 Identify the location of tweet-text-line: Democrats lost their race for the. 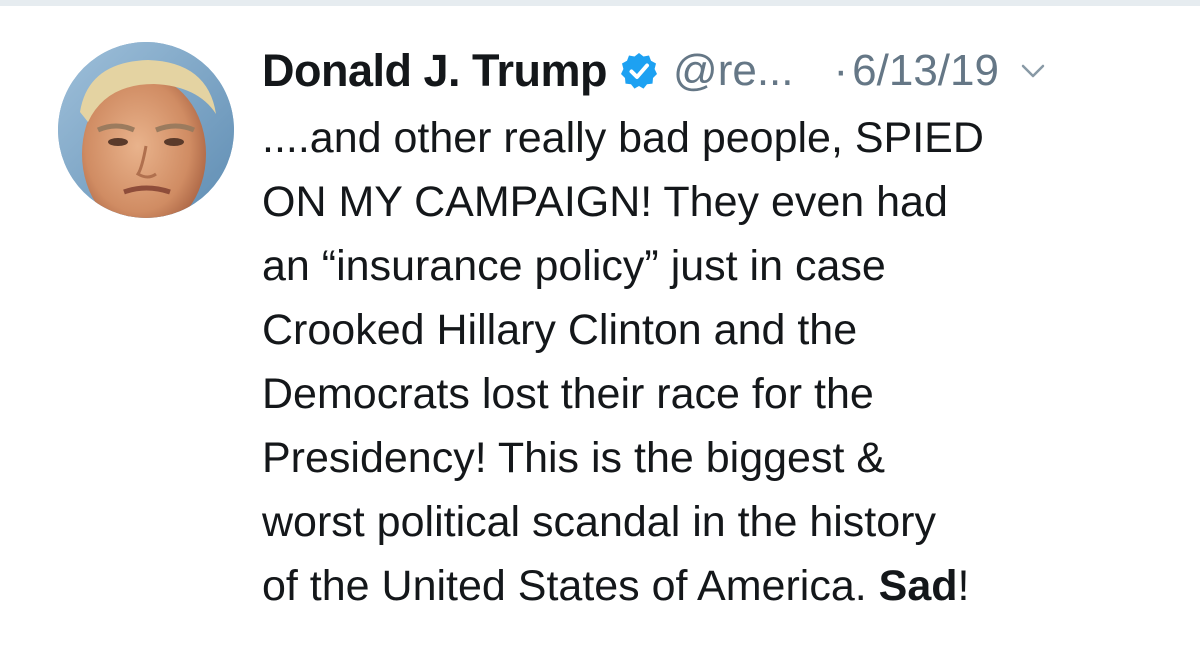
(568, 394).